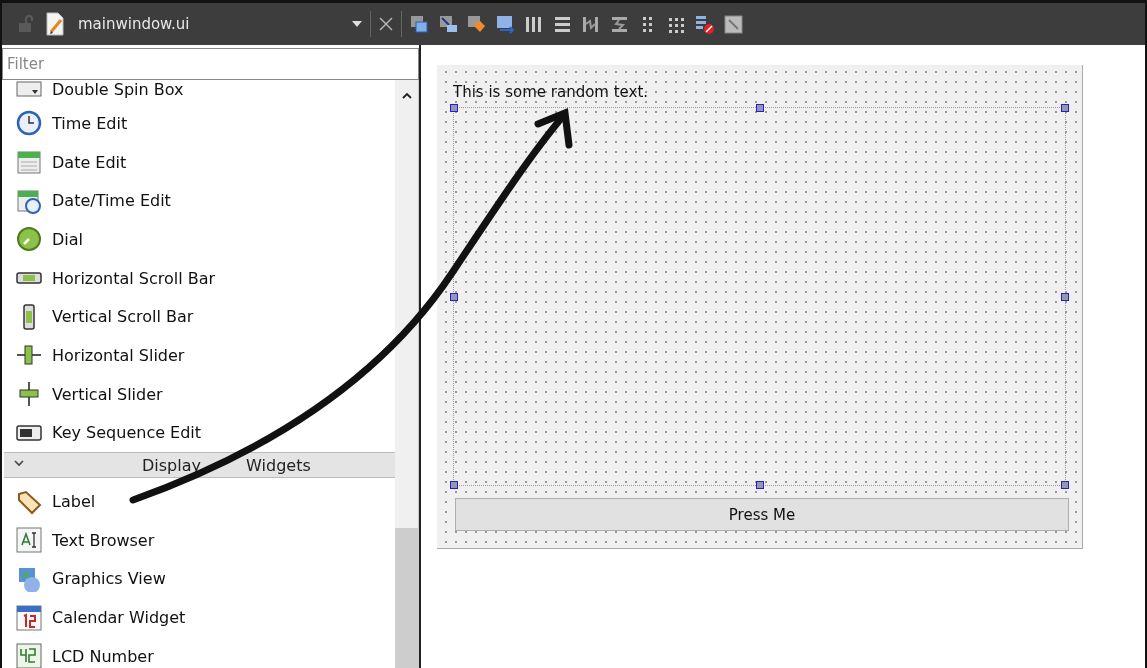  Describe the element at coordinates (406, 96) in the screenshot. I see `up-caret-icon` at that location.